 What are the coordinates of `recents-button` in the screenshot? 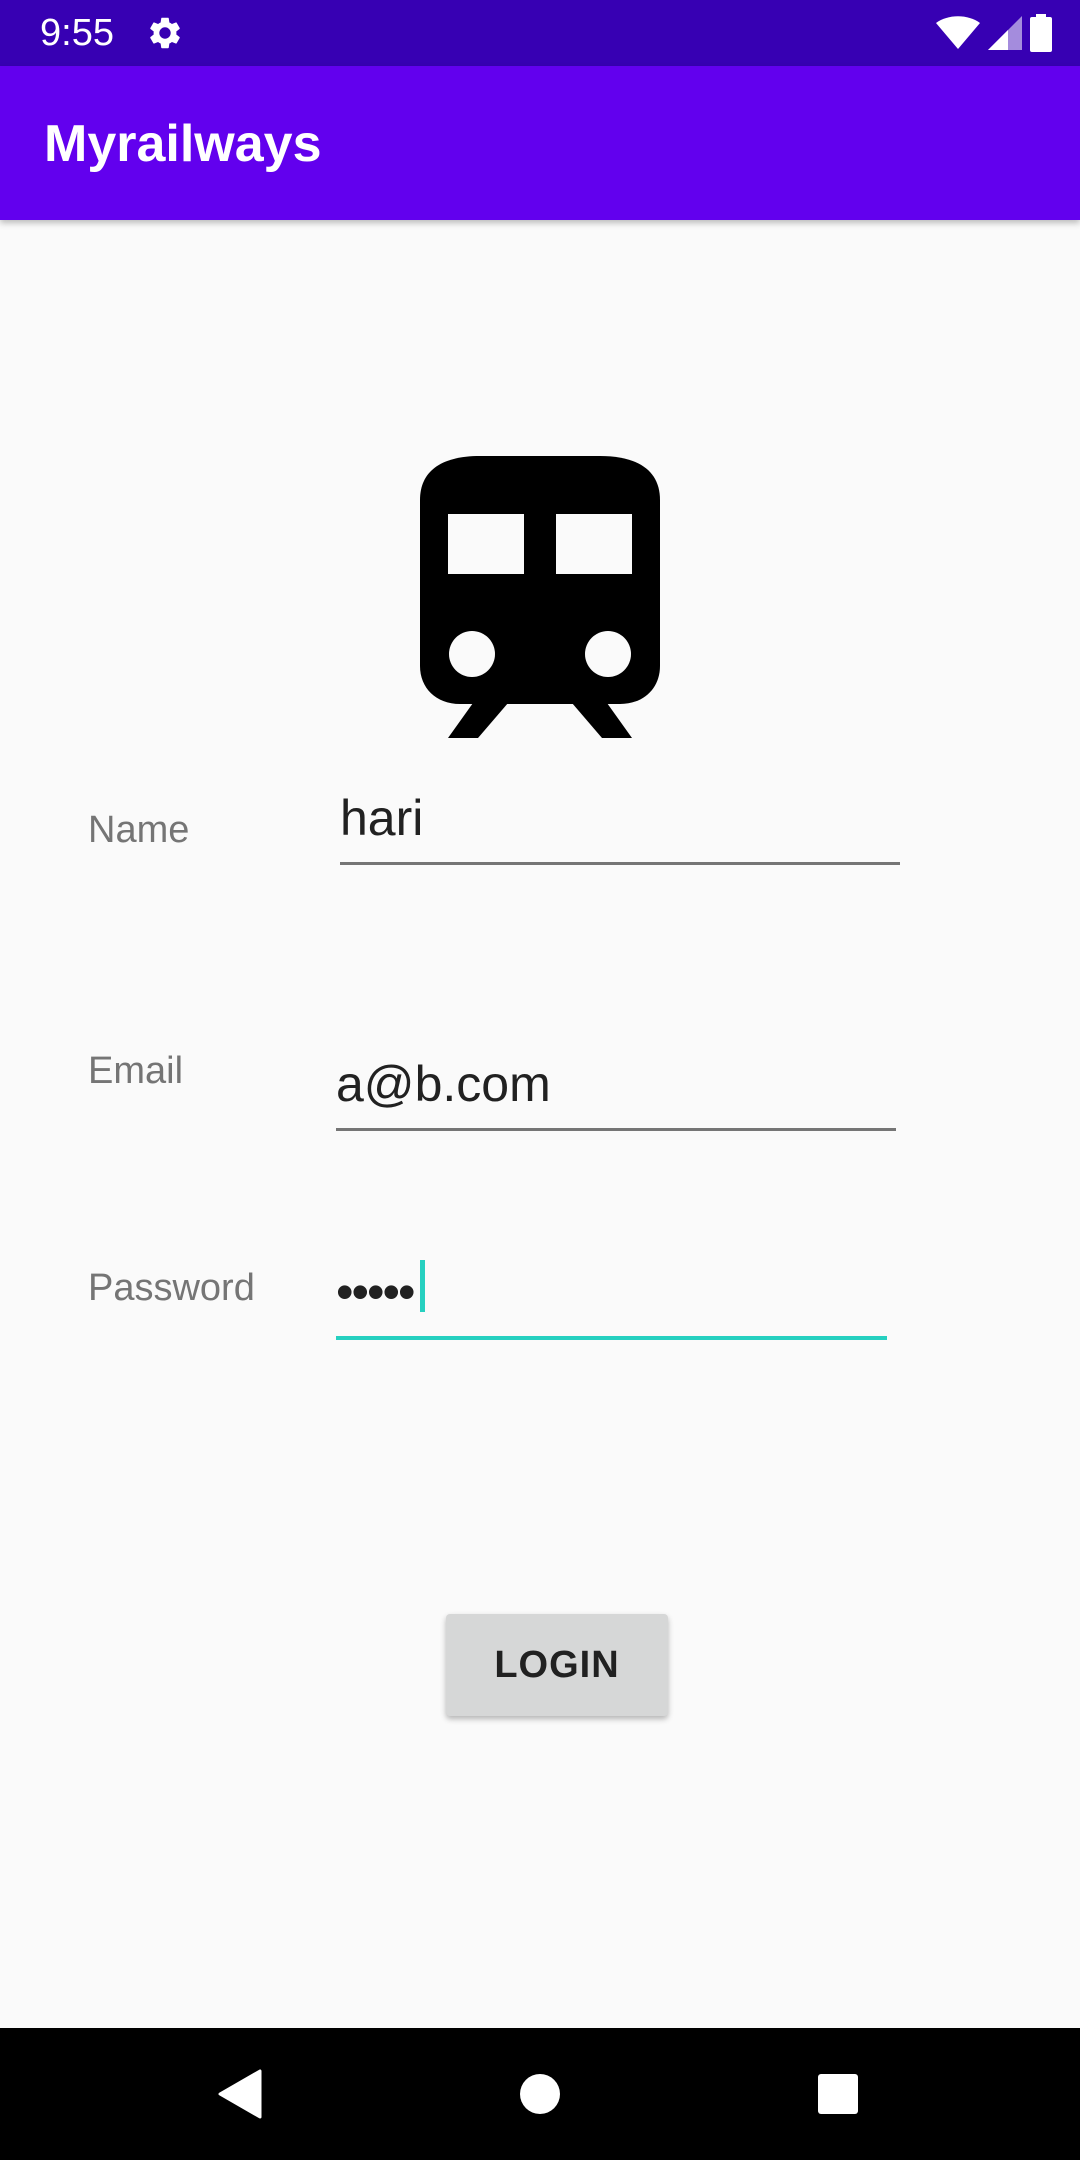 It's located at (838, 2094).